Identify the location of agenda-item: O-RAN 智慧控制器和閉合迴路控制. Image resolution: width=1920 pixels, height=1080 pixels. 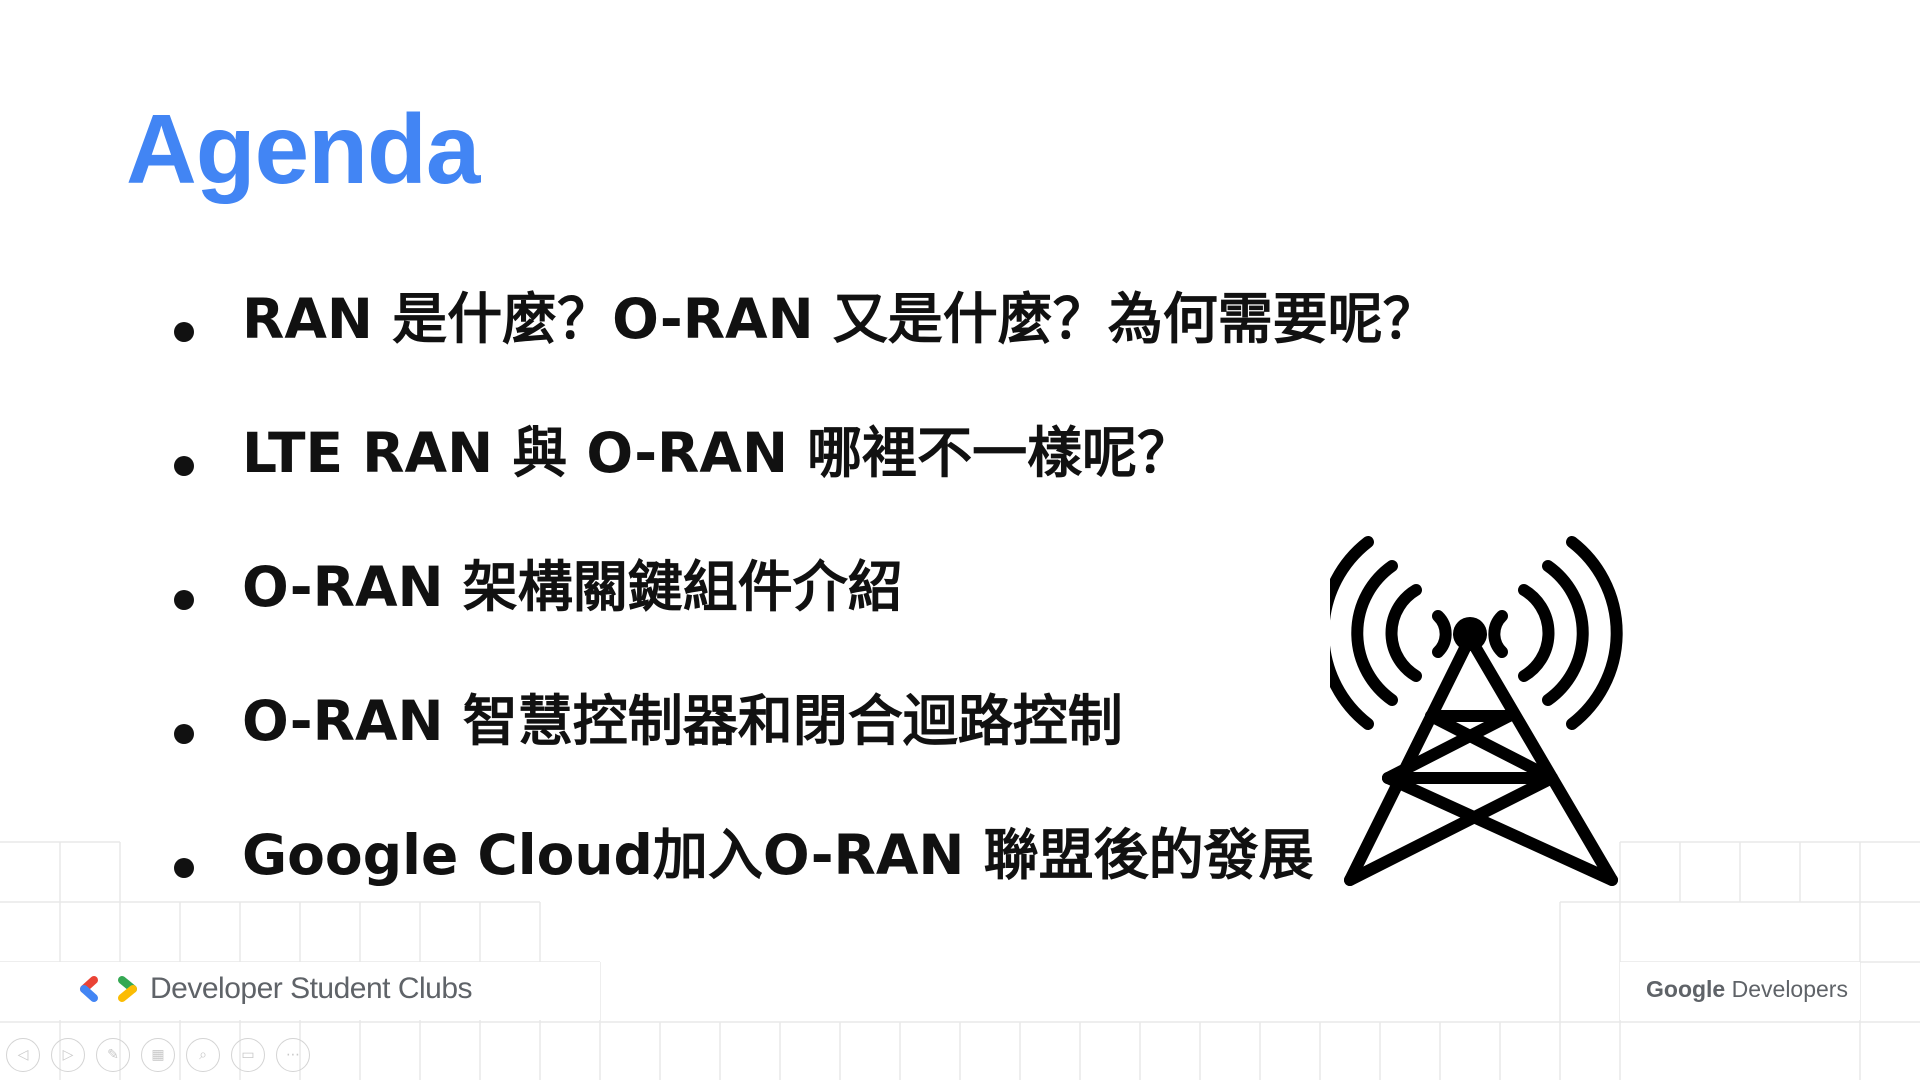
(803, 753).